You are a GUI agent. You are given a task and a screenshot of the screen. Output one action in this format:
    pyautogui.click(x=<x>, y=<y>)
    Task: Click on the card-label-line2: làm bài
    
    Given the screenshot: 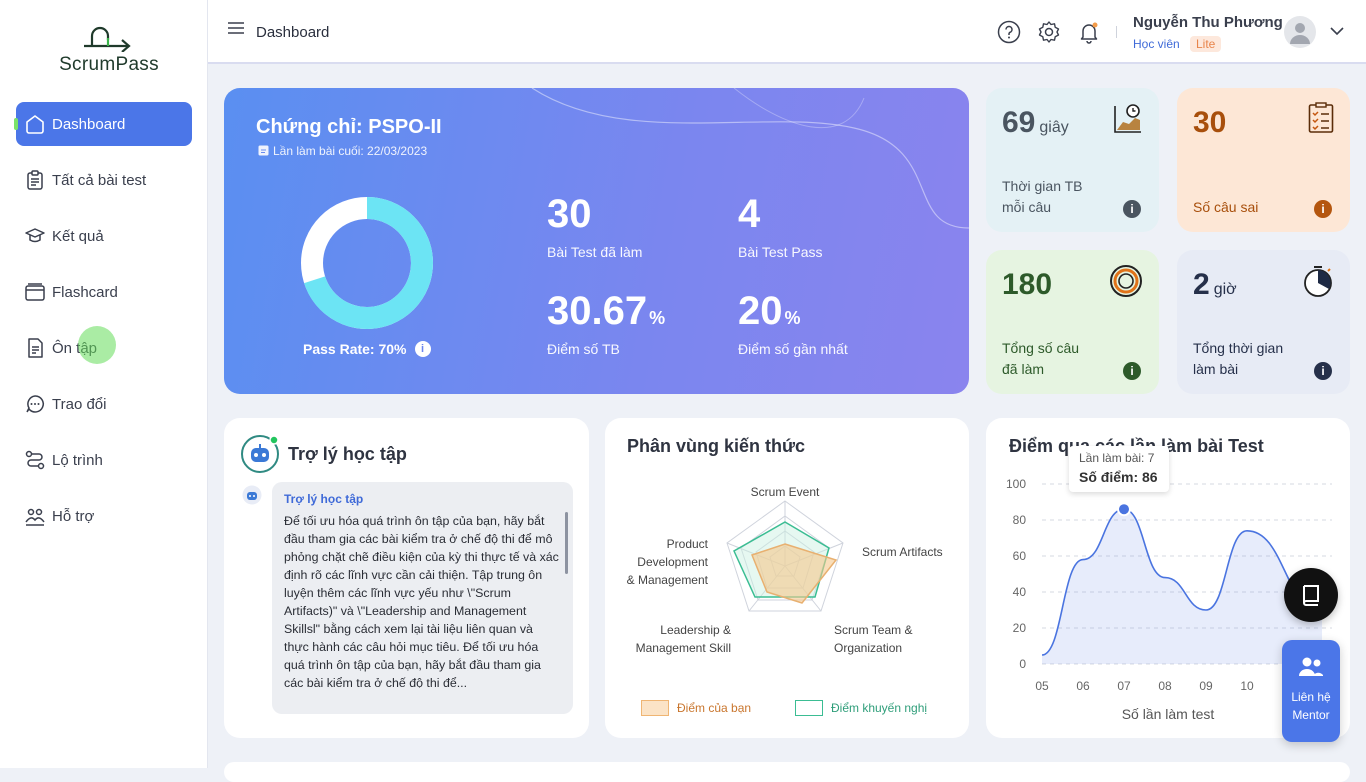 What is the action you would take?
    pyautogui.click(x=1216, y=369)
    